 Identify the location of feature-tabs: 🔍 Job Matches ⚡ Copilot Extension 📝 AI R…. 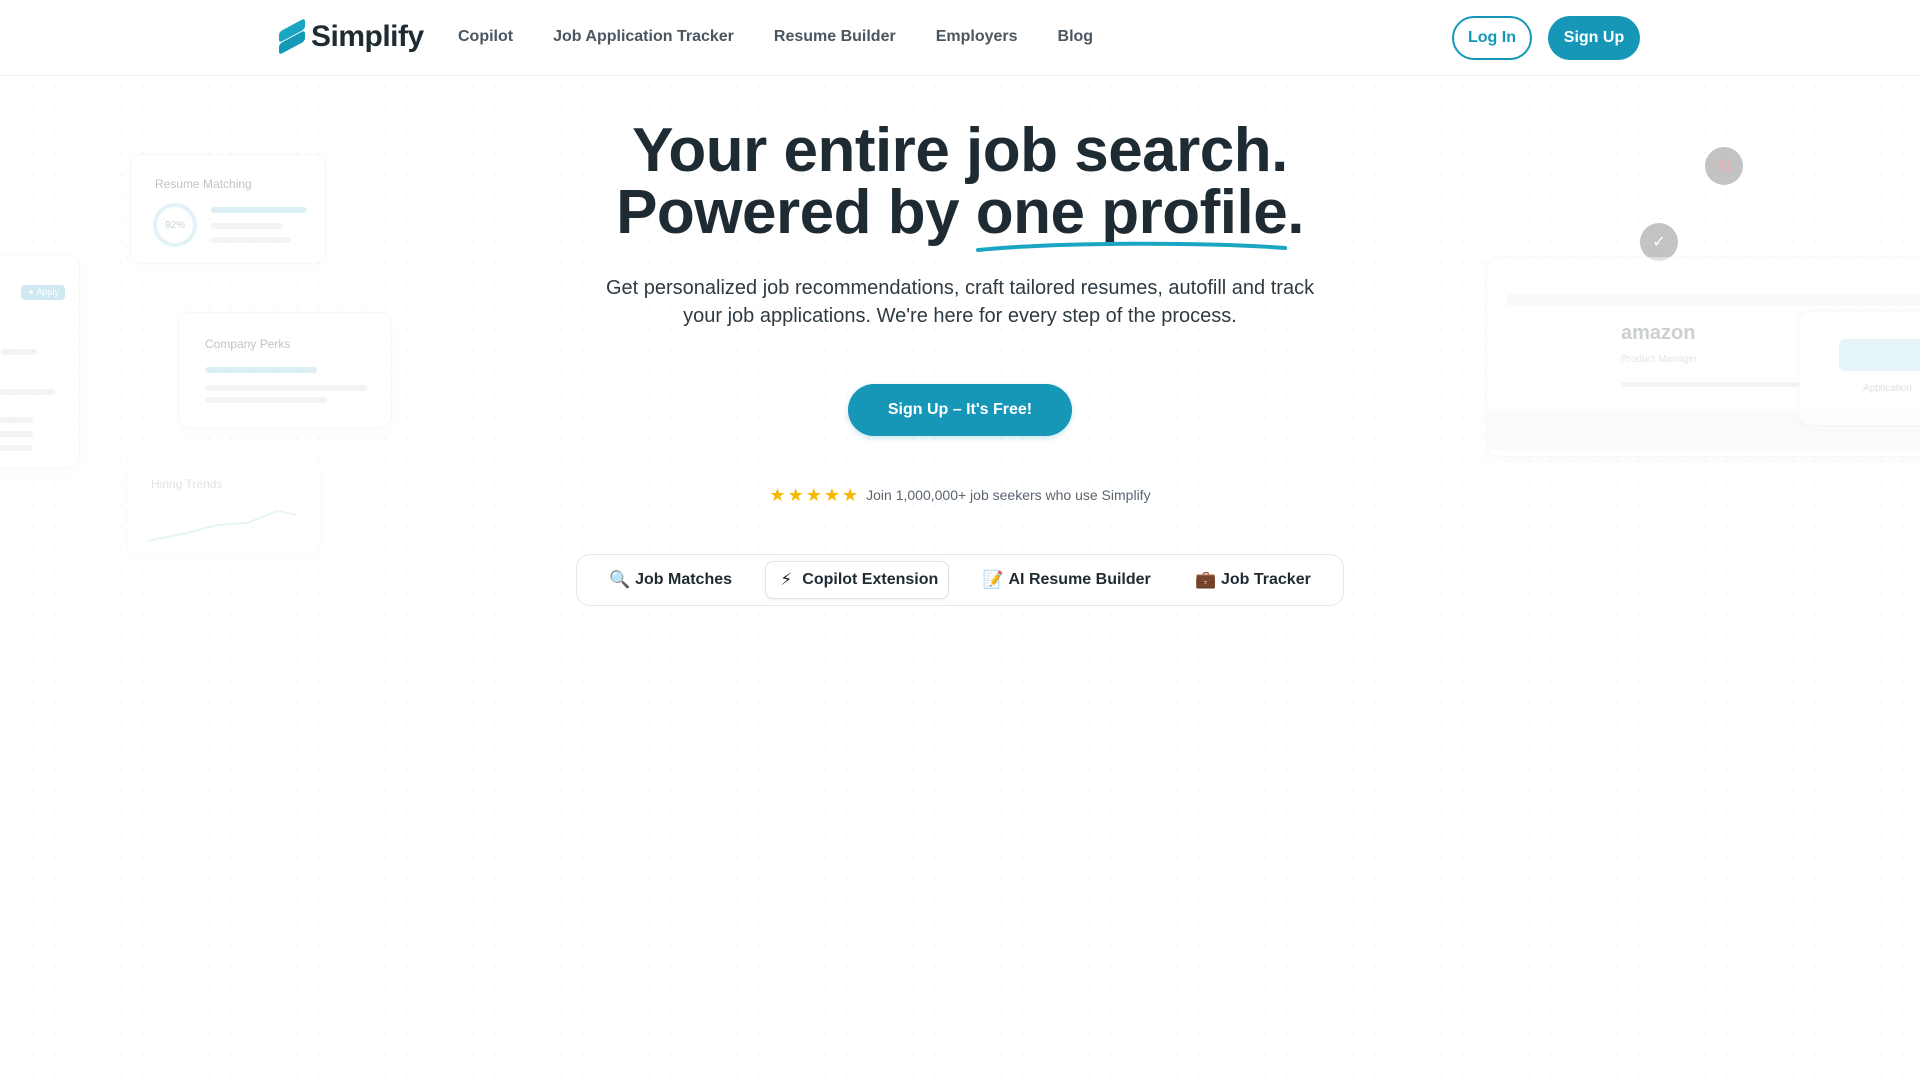
(960, 580).